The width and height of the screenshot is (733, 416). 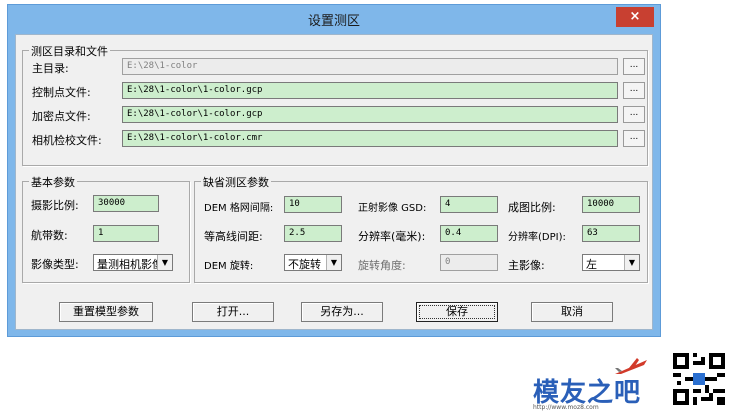 What do you see at coordinates (50, 68) in the screenshot?
I see `main-dir-label: 主目录:` at bounding box center [50, 68].